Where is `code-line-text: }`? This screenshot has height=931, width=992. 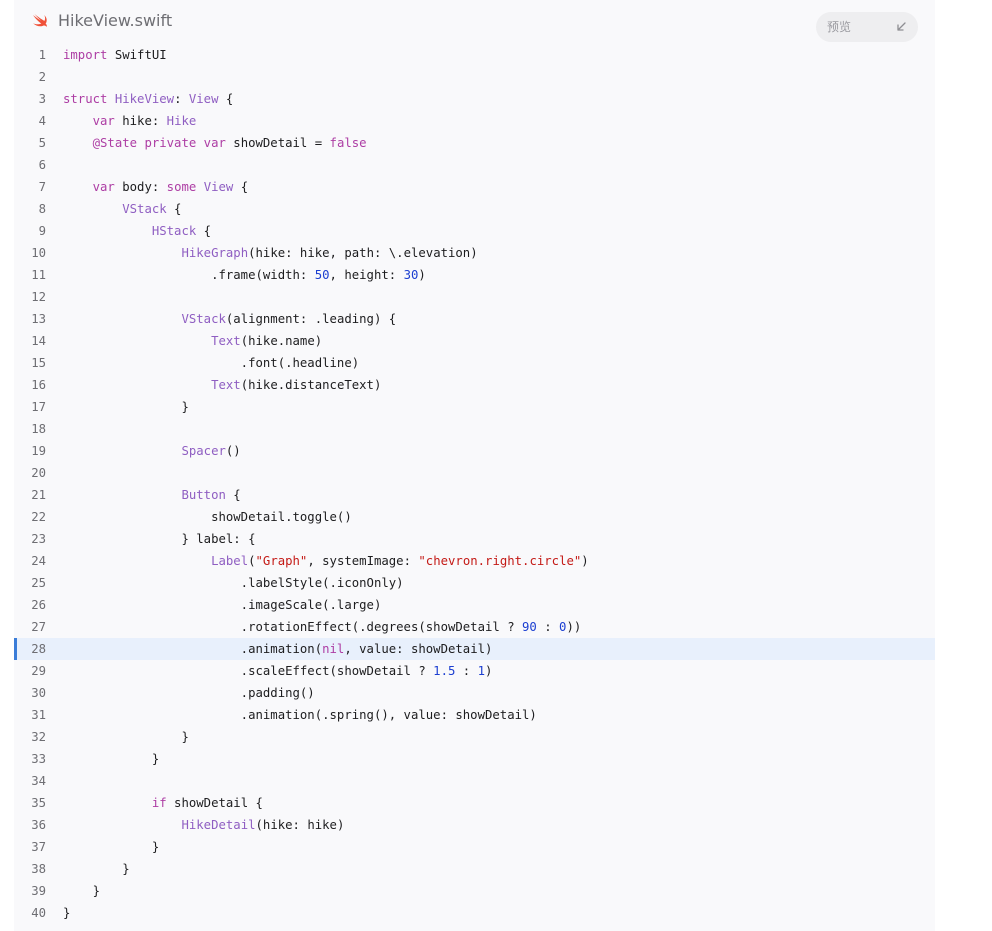
code-line-text: } is located at coordinates (126, 737).